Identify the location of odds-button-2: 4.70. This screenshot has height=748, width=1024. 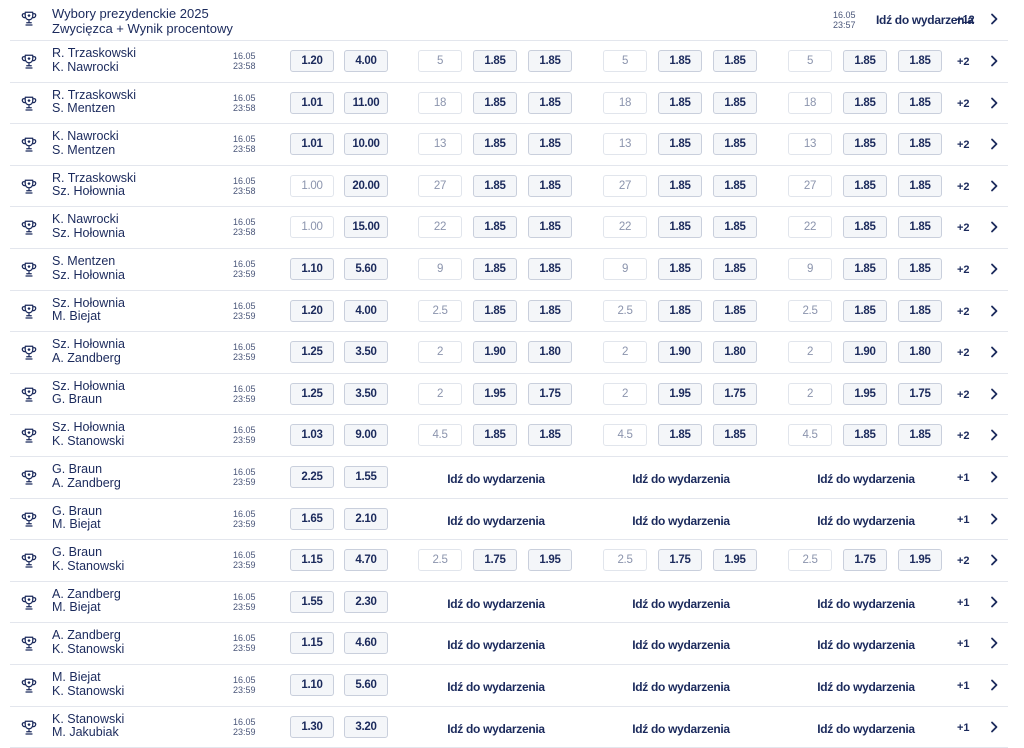
(366, 560).